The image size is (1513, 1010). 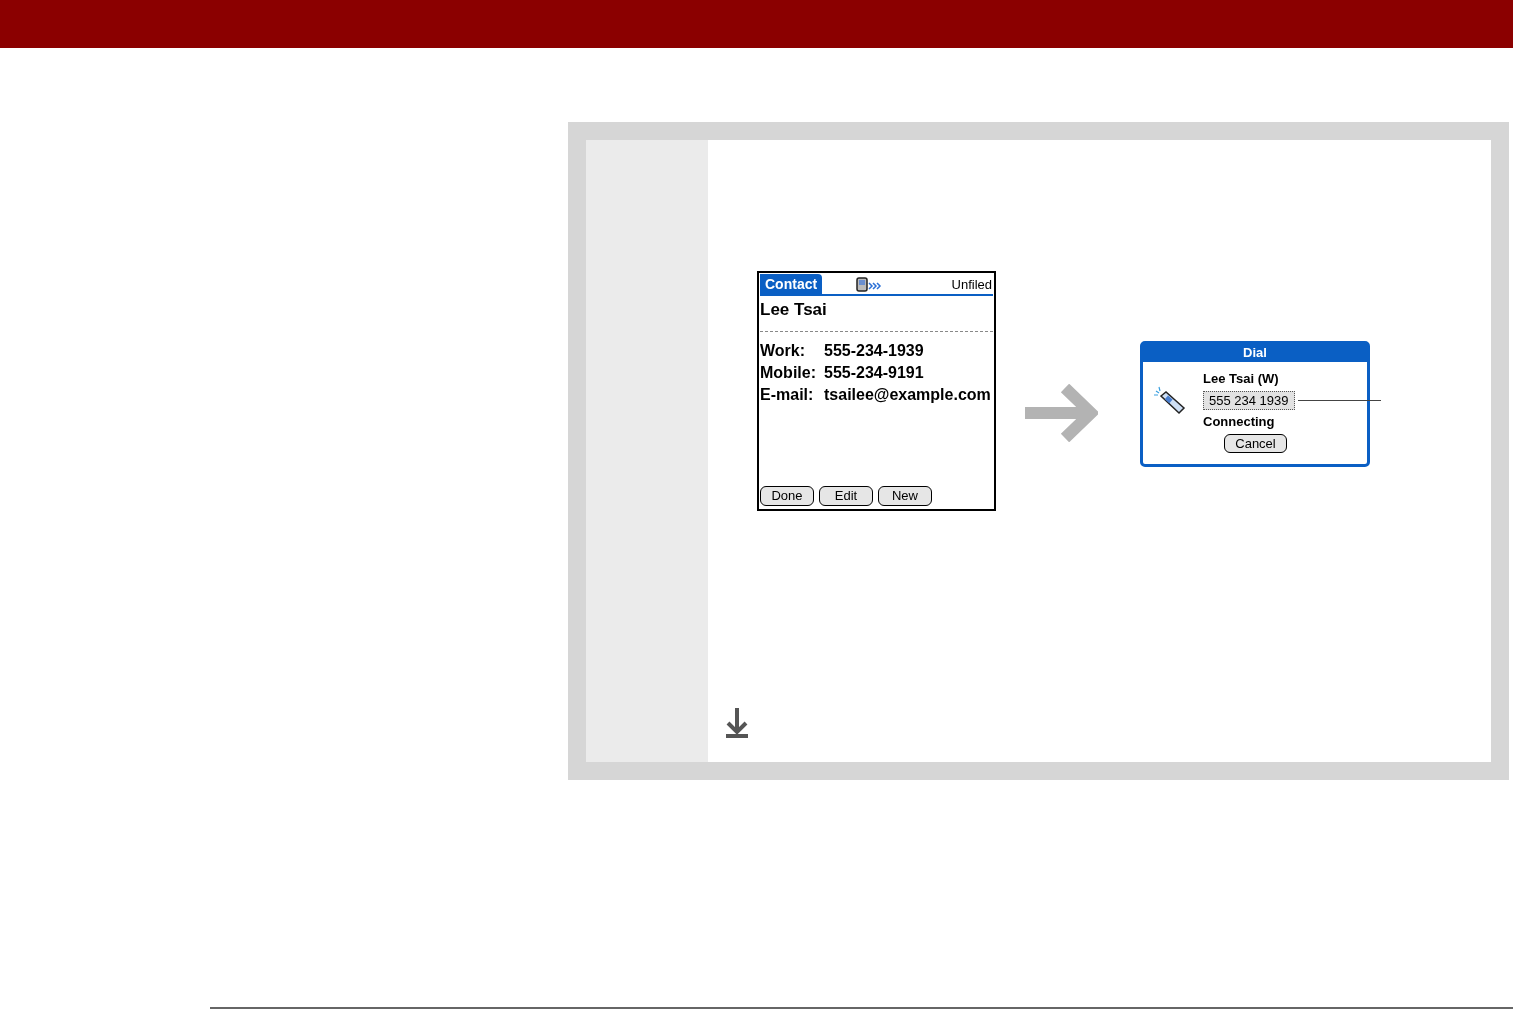 I want to click on field-label: Mobile:, so click(x=788, y=373).